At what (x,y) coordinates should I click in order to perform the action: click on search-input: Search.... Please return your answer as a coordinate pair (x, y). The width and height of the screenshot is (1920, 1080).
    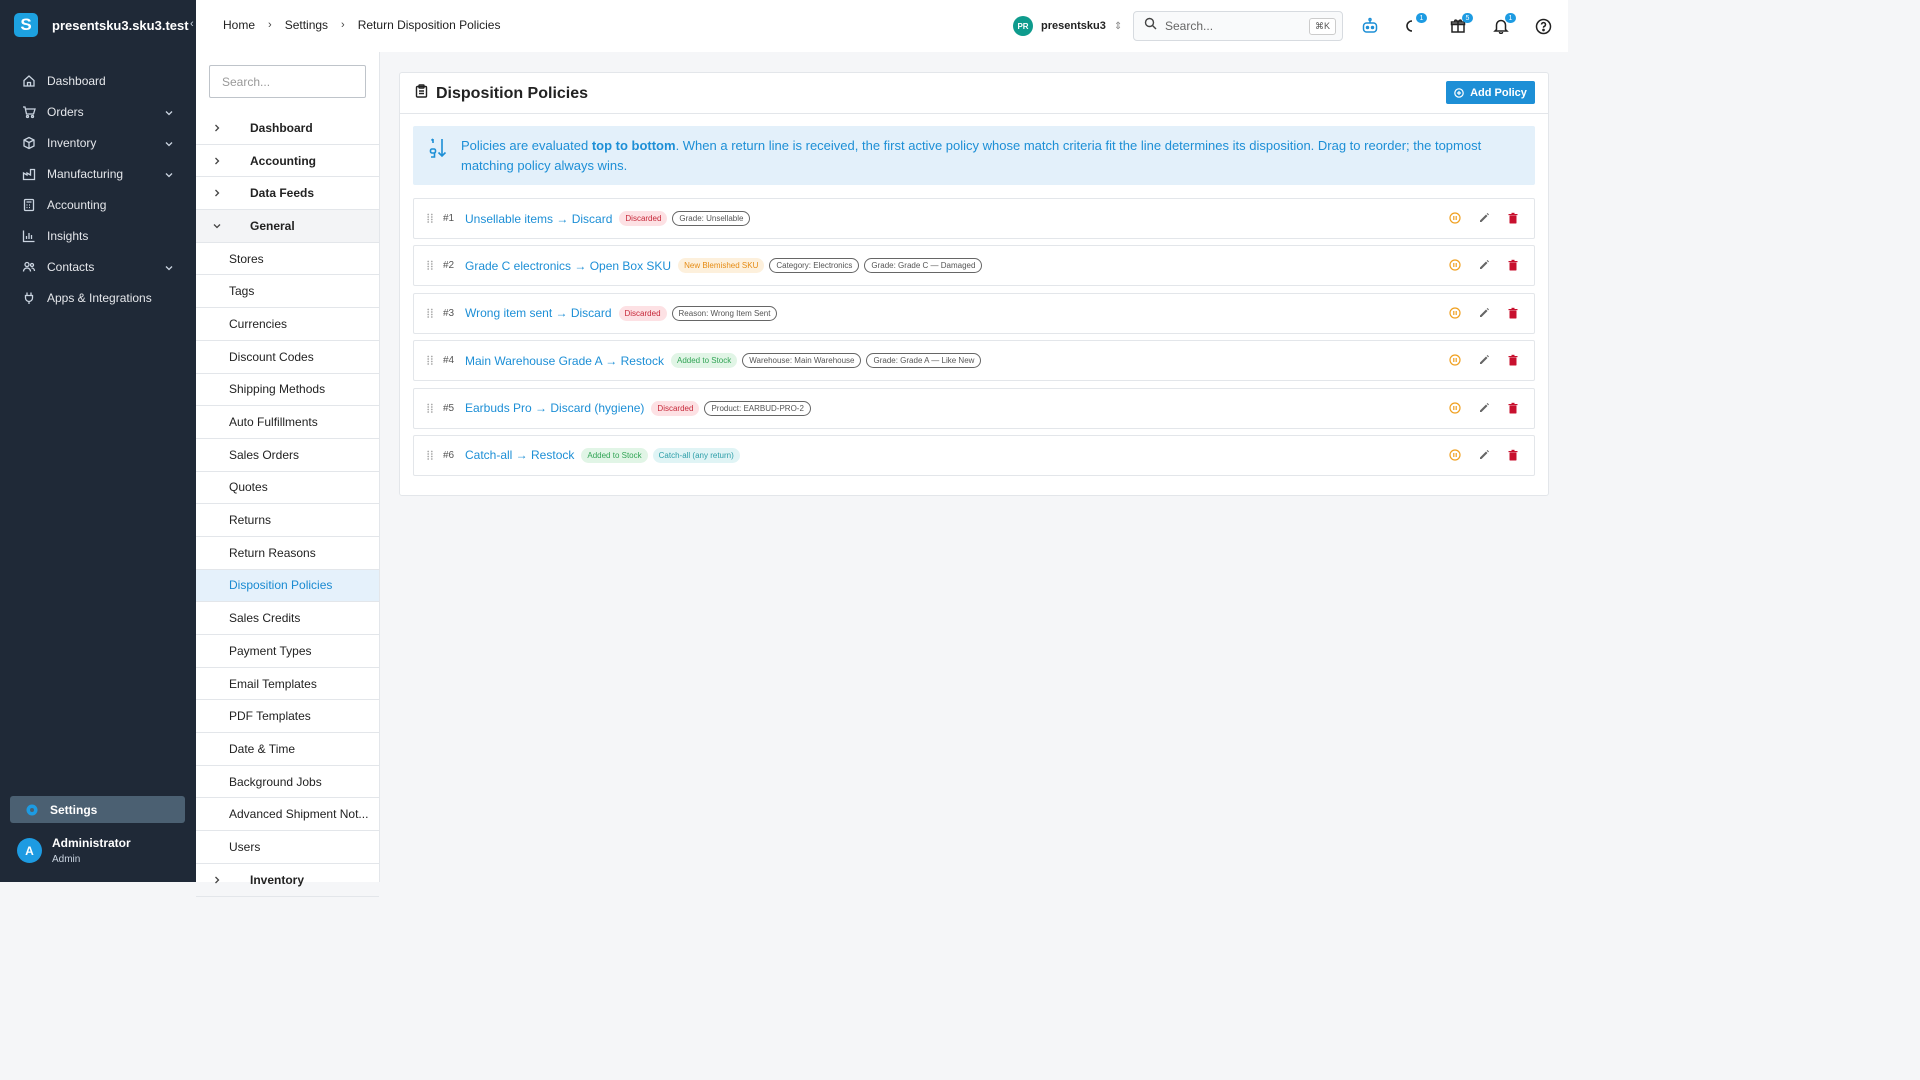
    Looking at the image, I should click on (1237, 26).